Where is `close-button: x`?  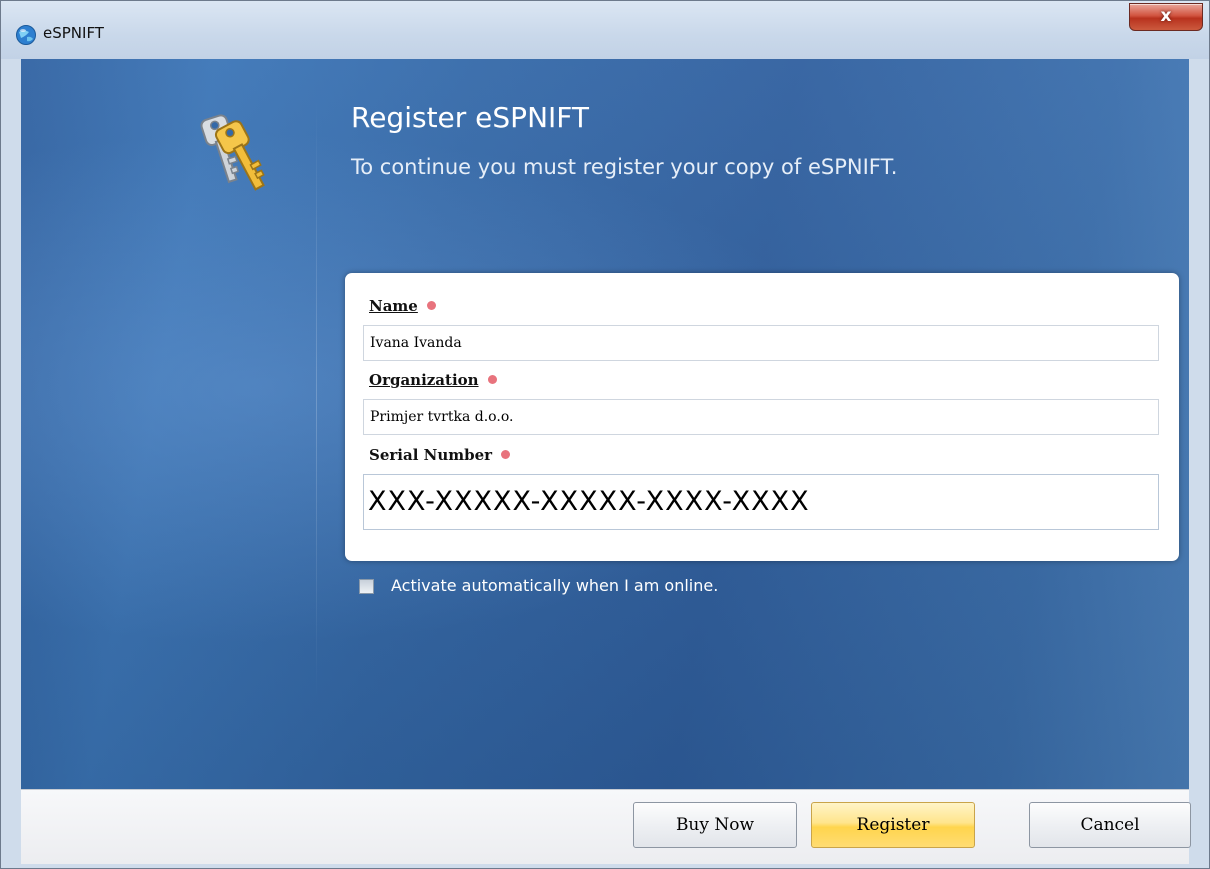
close-button: x is located at coordinates (1166, 17).